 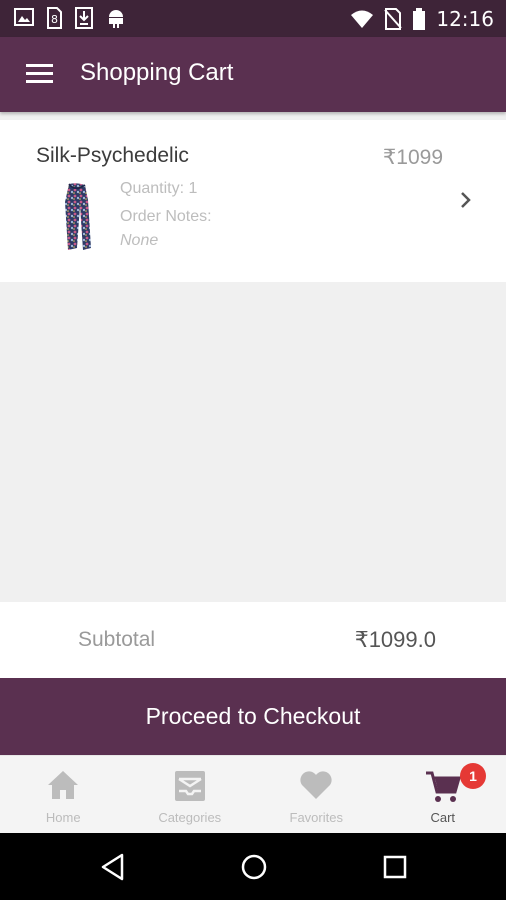 What do you see at coordinates (362, 19) in the screenshot?
I see `wifi-icon` at bounding box center [362, 19].